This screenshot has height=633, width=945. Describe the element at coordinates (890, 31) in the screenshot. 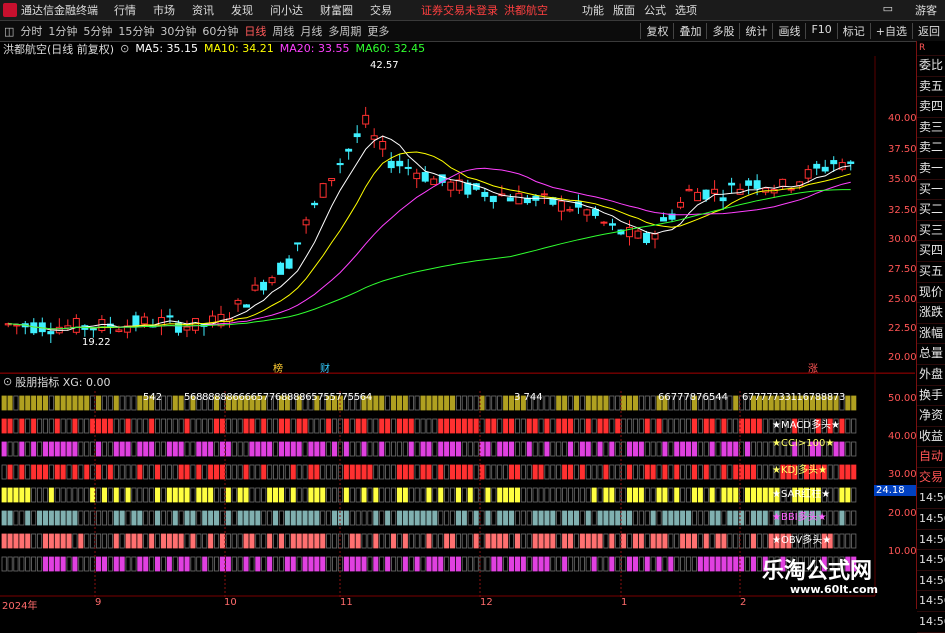

I see `add-watchlist-button: +自选` at that location.